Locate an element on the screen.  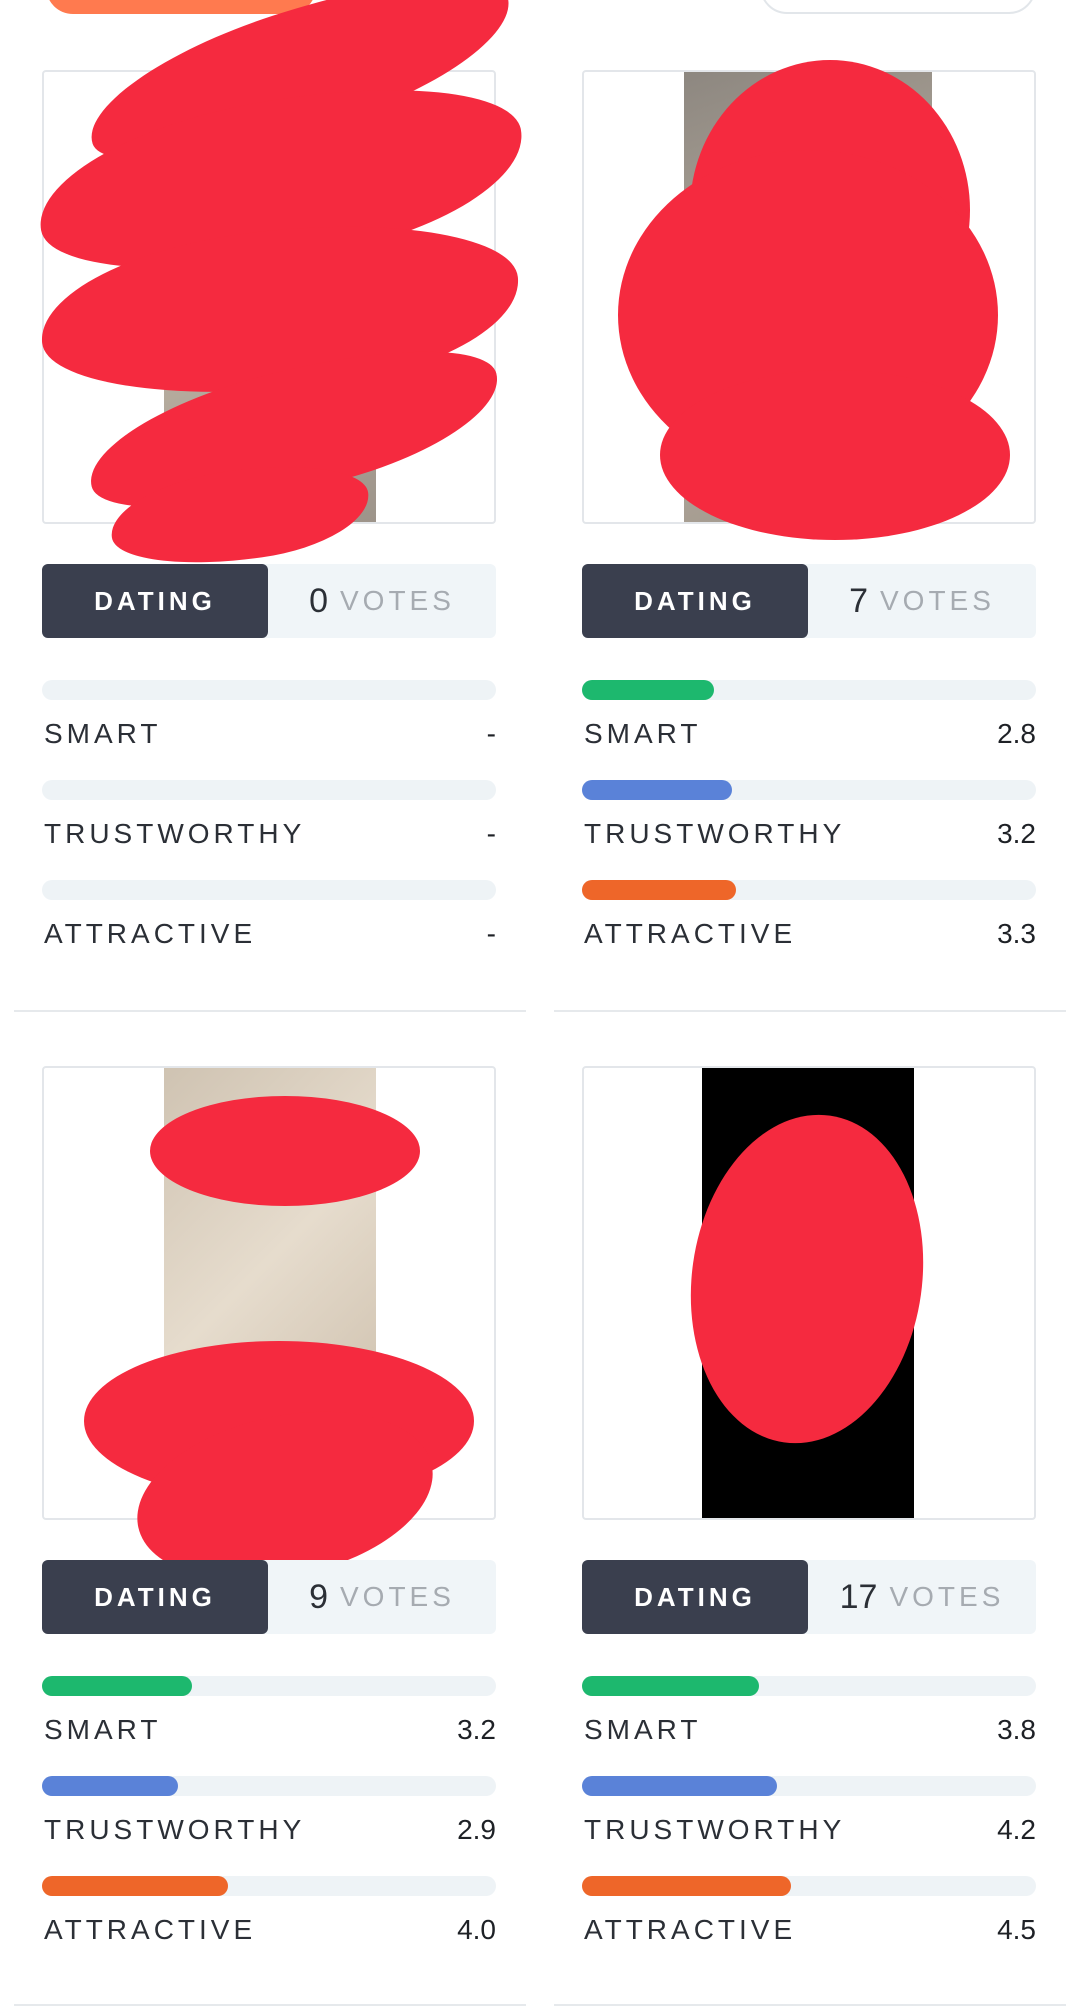
tag-row: DATING 7 VOTES is located at coordinates (809, 601).